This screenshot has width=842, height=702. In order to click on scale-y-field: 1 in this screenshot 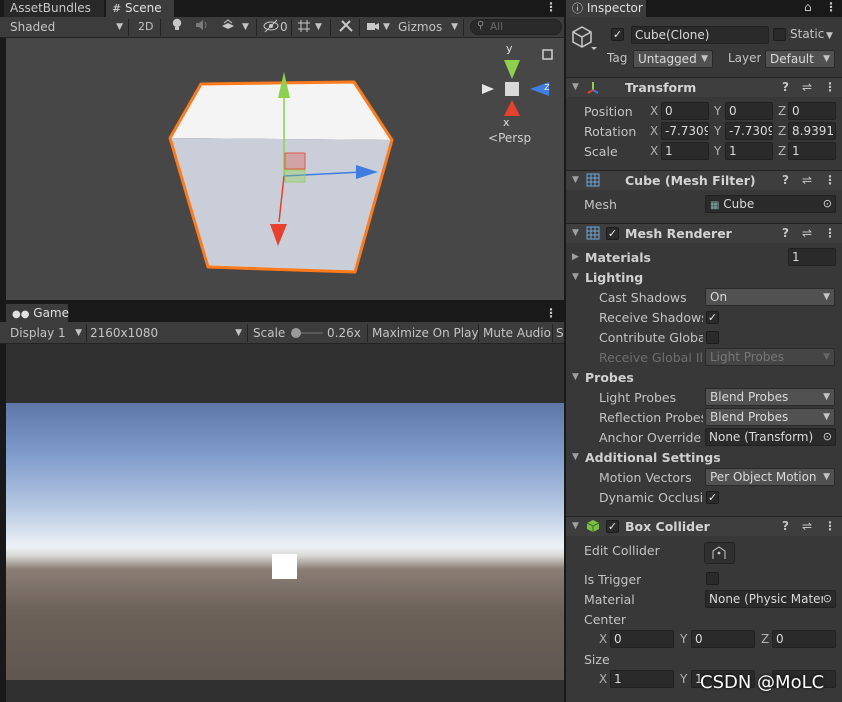, I will do `click(749, 151)`.